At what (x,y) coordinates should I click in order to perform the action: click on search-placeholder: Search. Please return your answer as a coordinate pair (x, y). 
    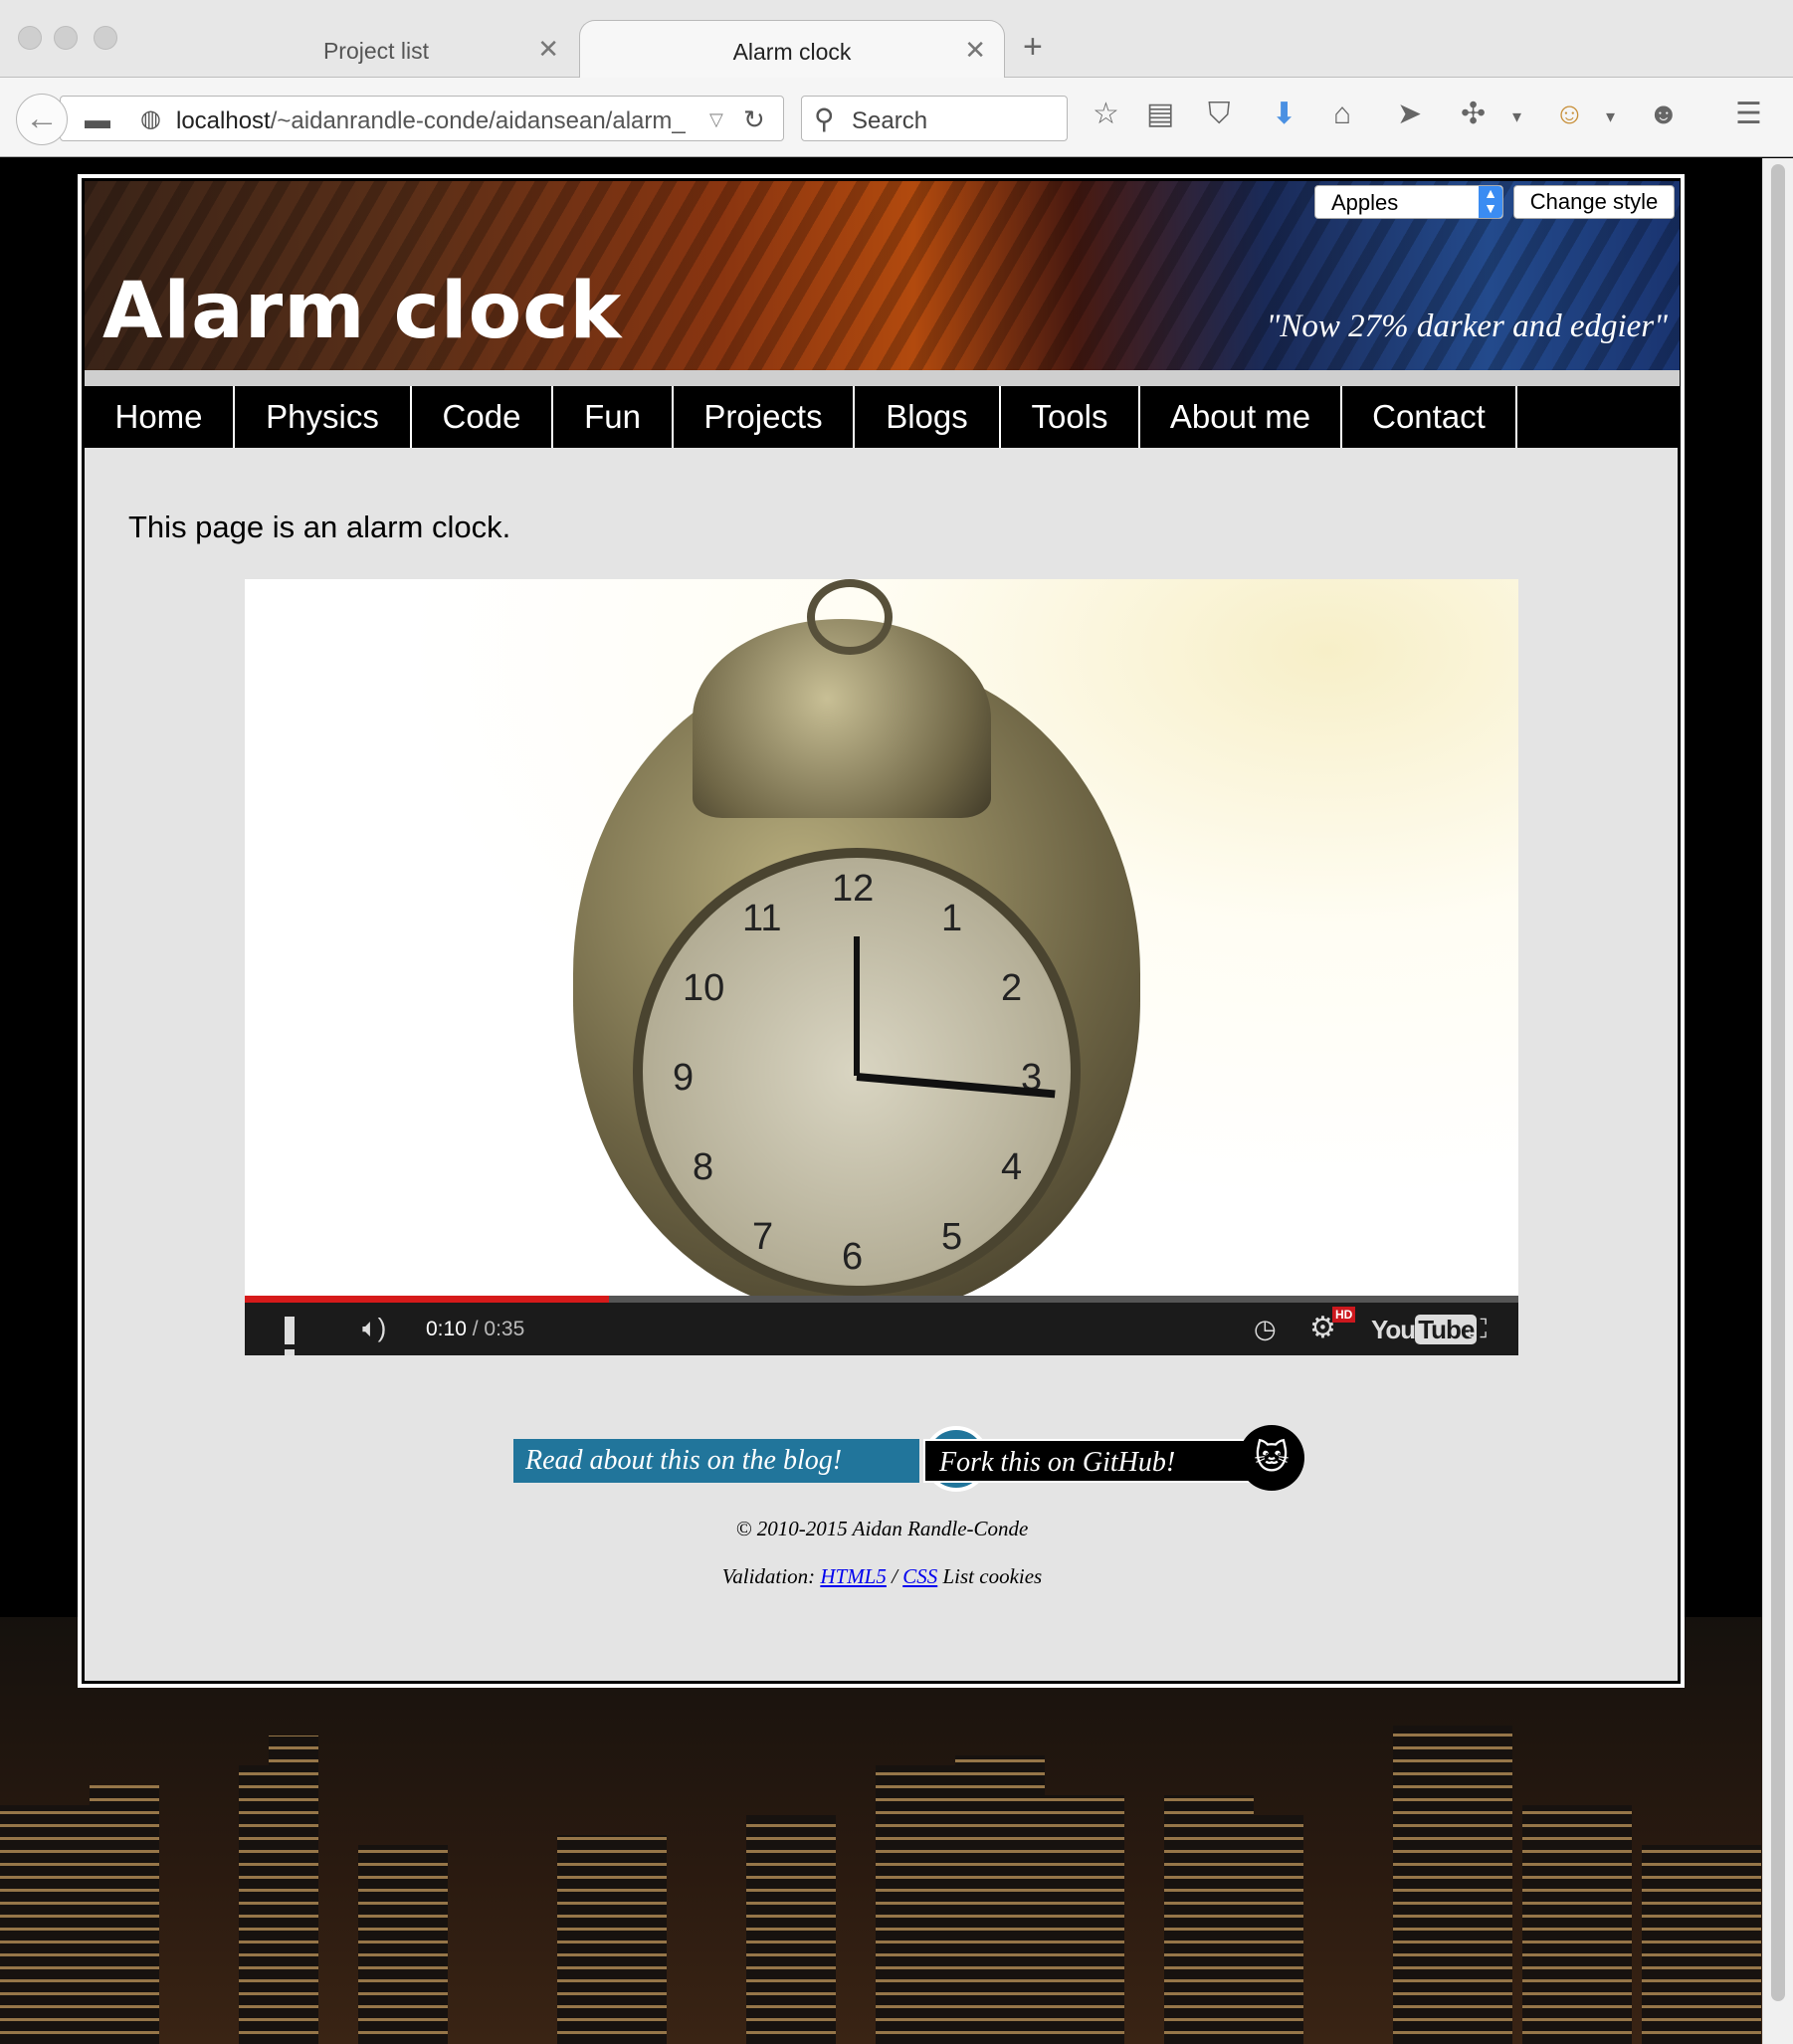
    Looking at the image, I should click on (890, 120).